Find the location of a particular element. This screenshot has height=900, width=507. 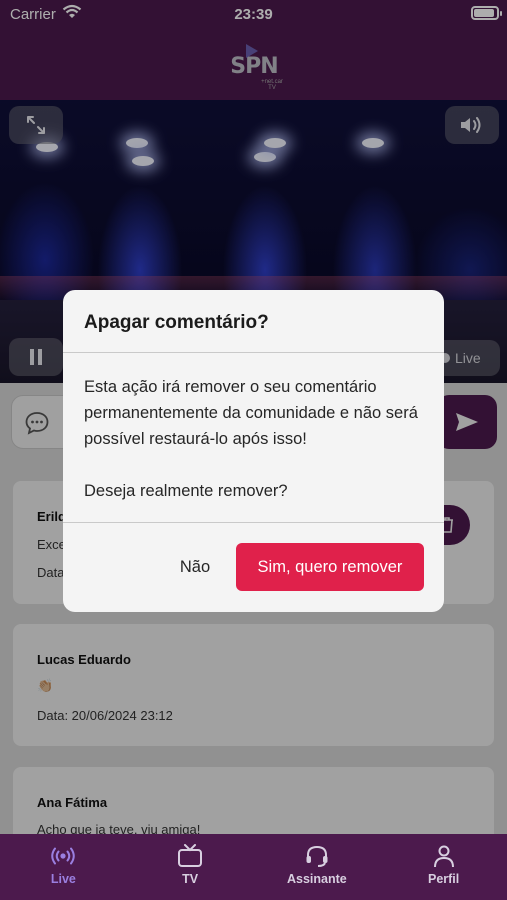

person-icon is located at coordinates (443, 856).